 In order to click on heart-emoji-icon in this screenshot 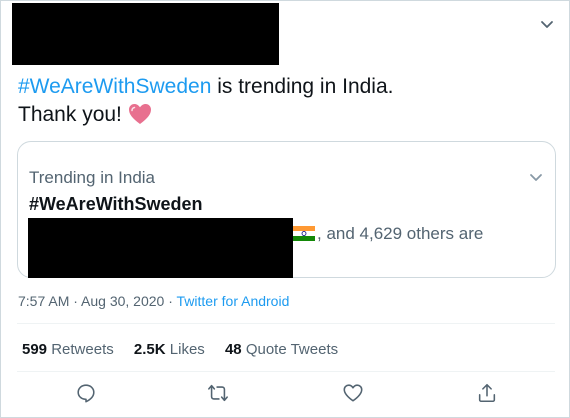, I will do `click(139, 114)`.